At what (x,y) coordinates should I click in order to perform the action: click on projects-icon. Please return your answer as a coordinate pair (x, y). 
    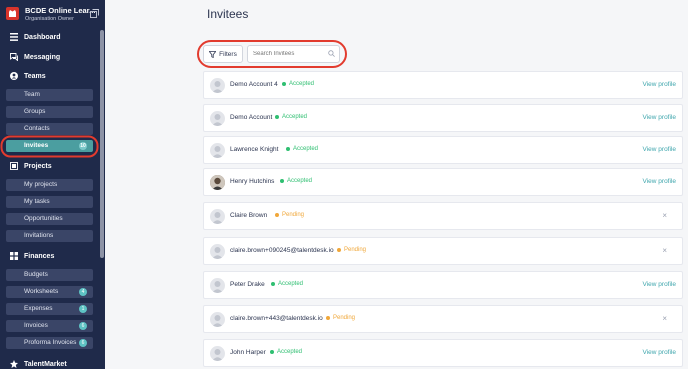
    Looking at the image, I should click on (14, 166).